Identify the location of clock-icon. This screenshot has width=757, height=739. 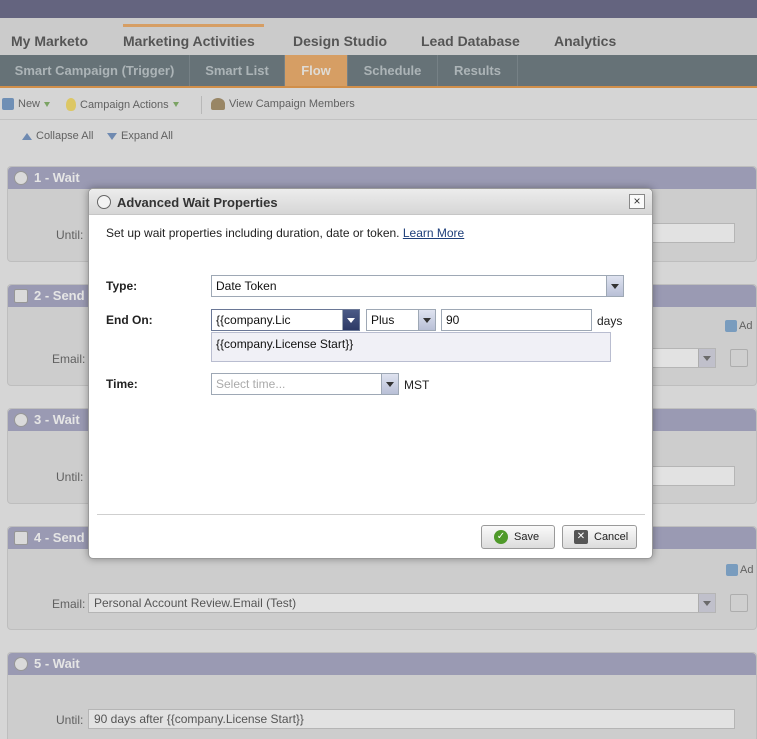
(104, 202).